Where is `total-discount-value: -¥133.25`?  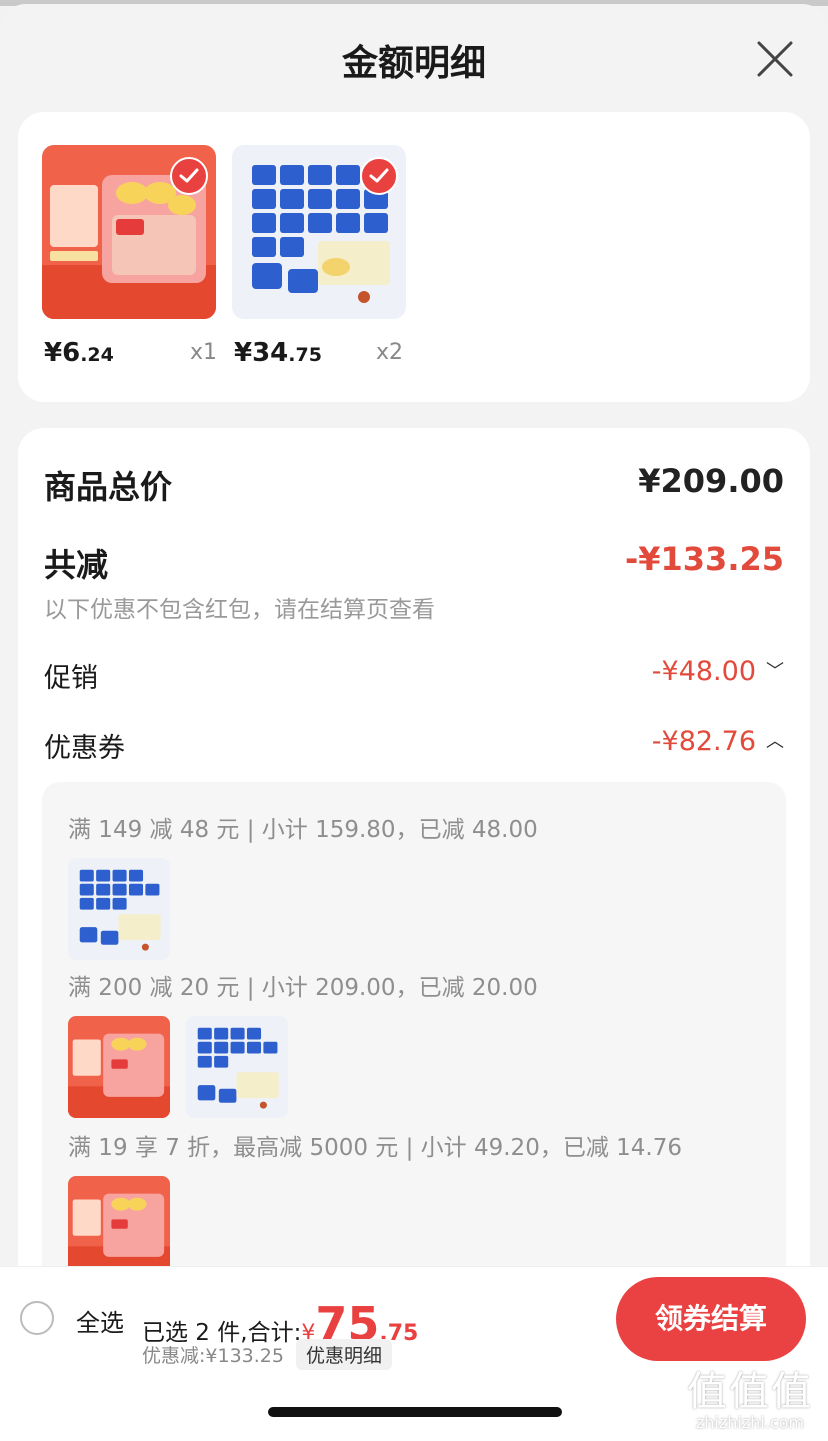 total-discount-value: -¥133.25 is located at coordinates (704, 559).